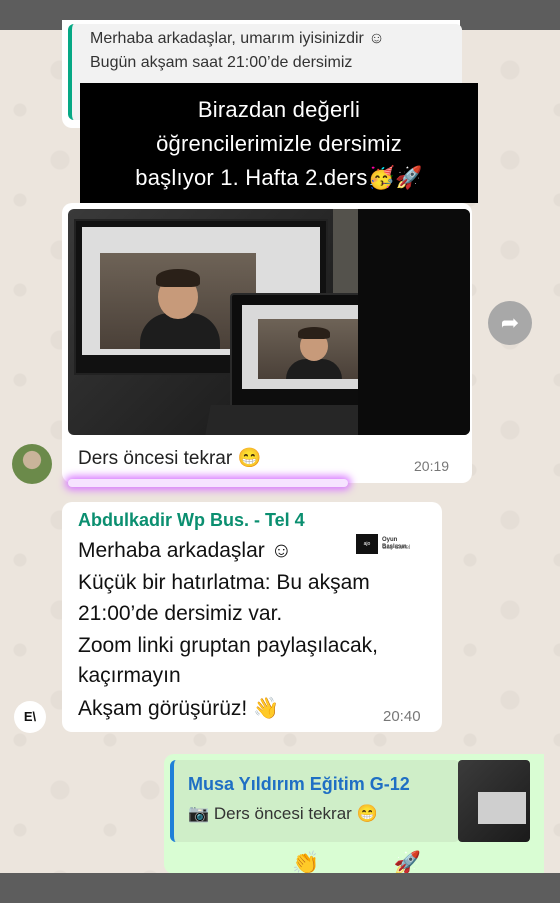 The image size is (560, 903). Describe the element at coordinates (367, 544) in the screenshot. I see `preview-thumbnail: ajo` at that location.